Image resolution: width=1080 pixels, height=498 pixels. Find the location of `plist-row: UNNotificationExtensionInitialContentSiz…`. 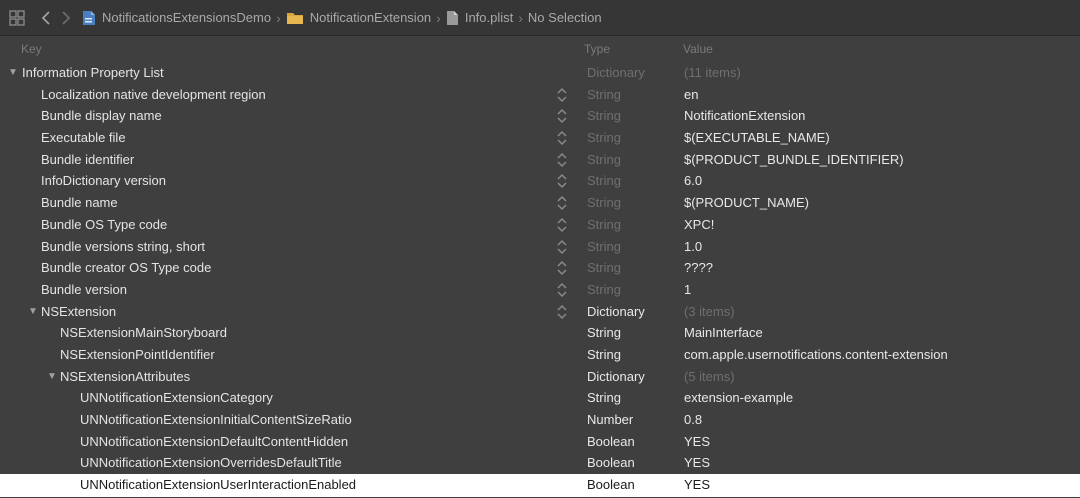

plist-row: UNNotificationExtensionInitialContentSiz… is located at coordinates (540, 420).